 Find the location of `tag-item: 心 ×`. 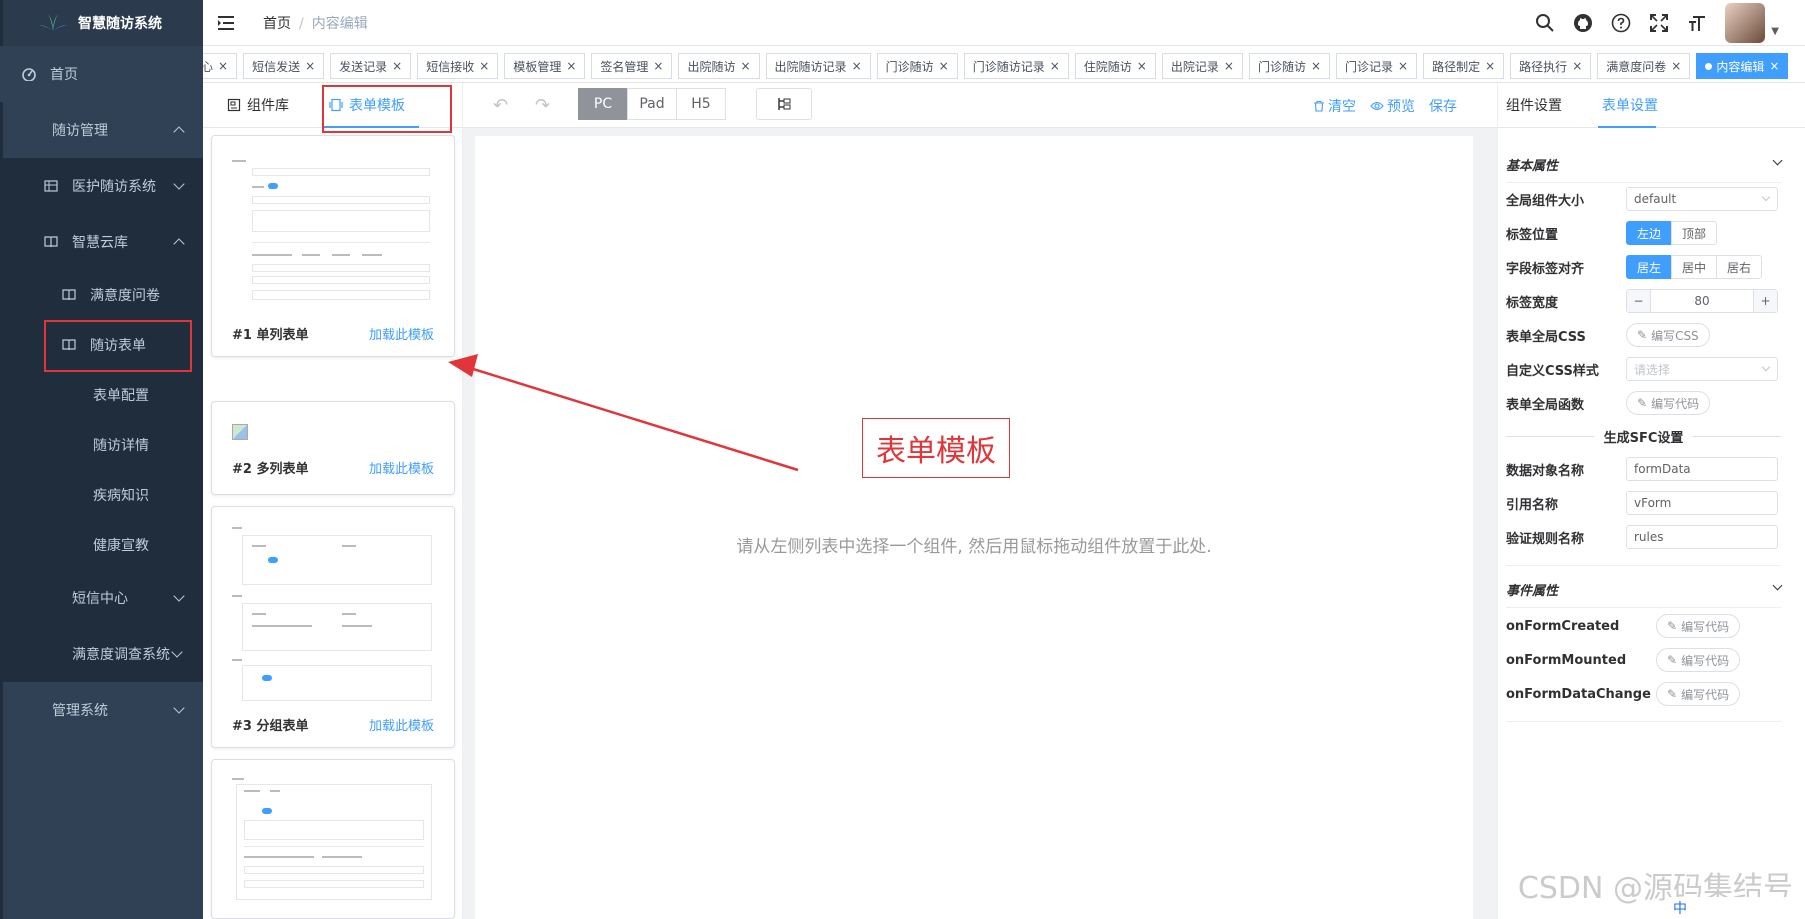

tag-item: 心 × is located at coordinates (220, 66).